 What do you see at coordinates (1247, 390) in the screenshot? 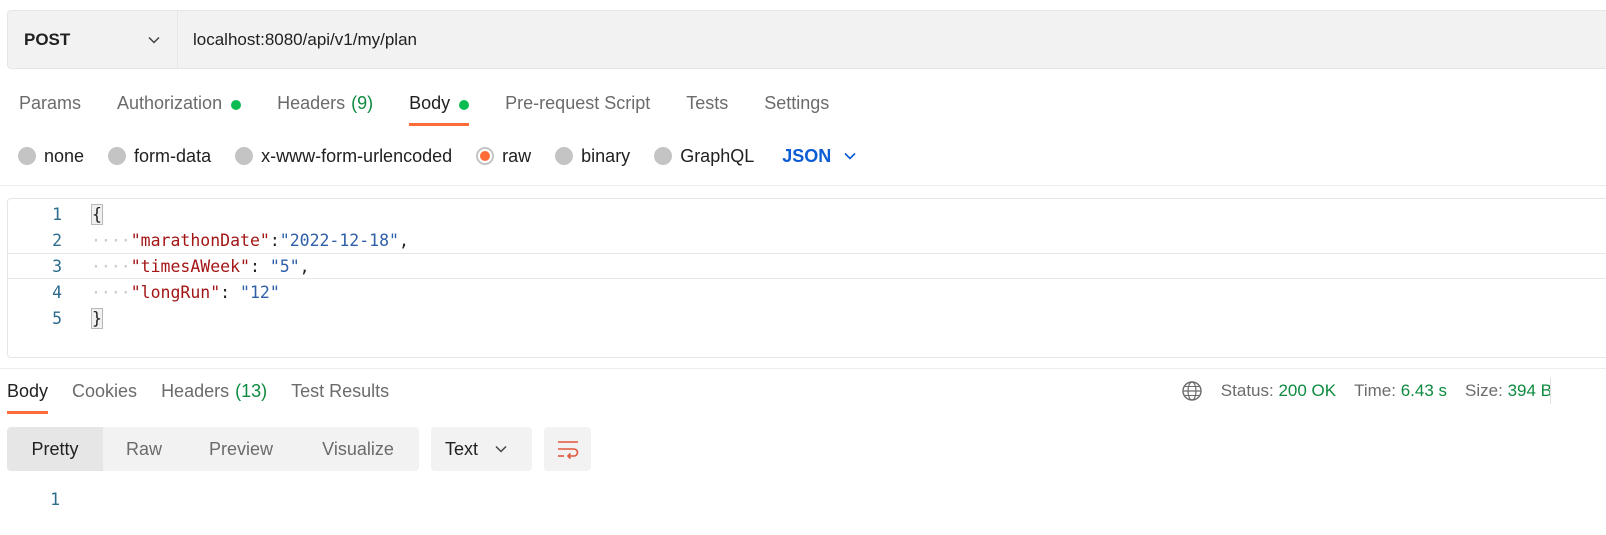
I see `status-label: Status:` at bounding box center [1247, 390].